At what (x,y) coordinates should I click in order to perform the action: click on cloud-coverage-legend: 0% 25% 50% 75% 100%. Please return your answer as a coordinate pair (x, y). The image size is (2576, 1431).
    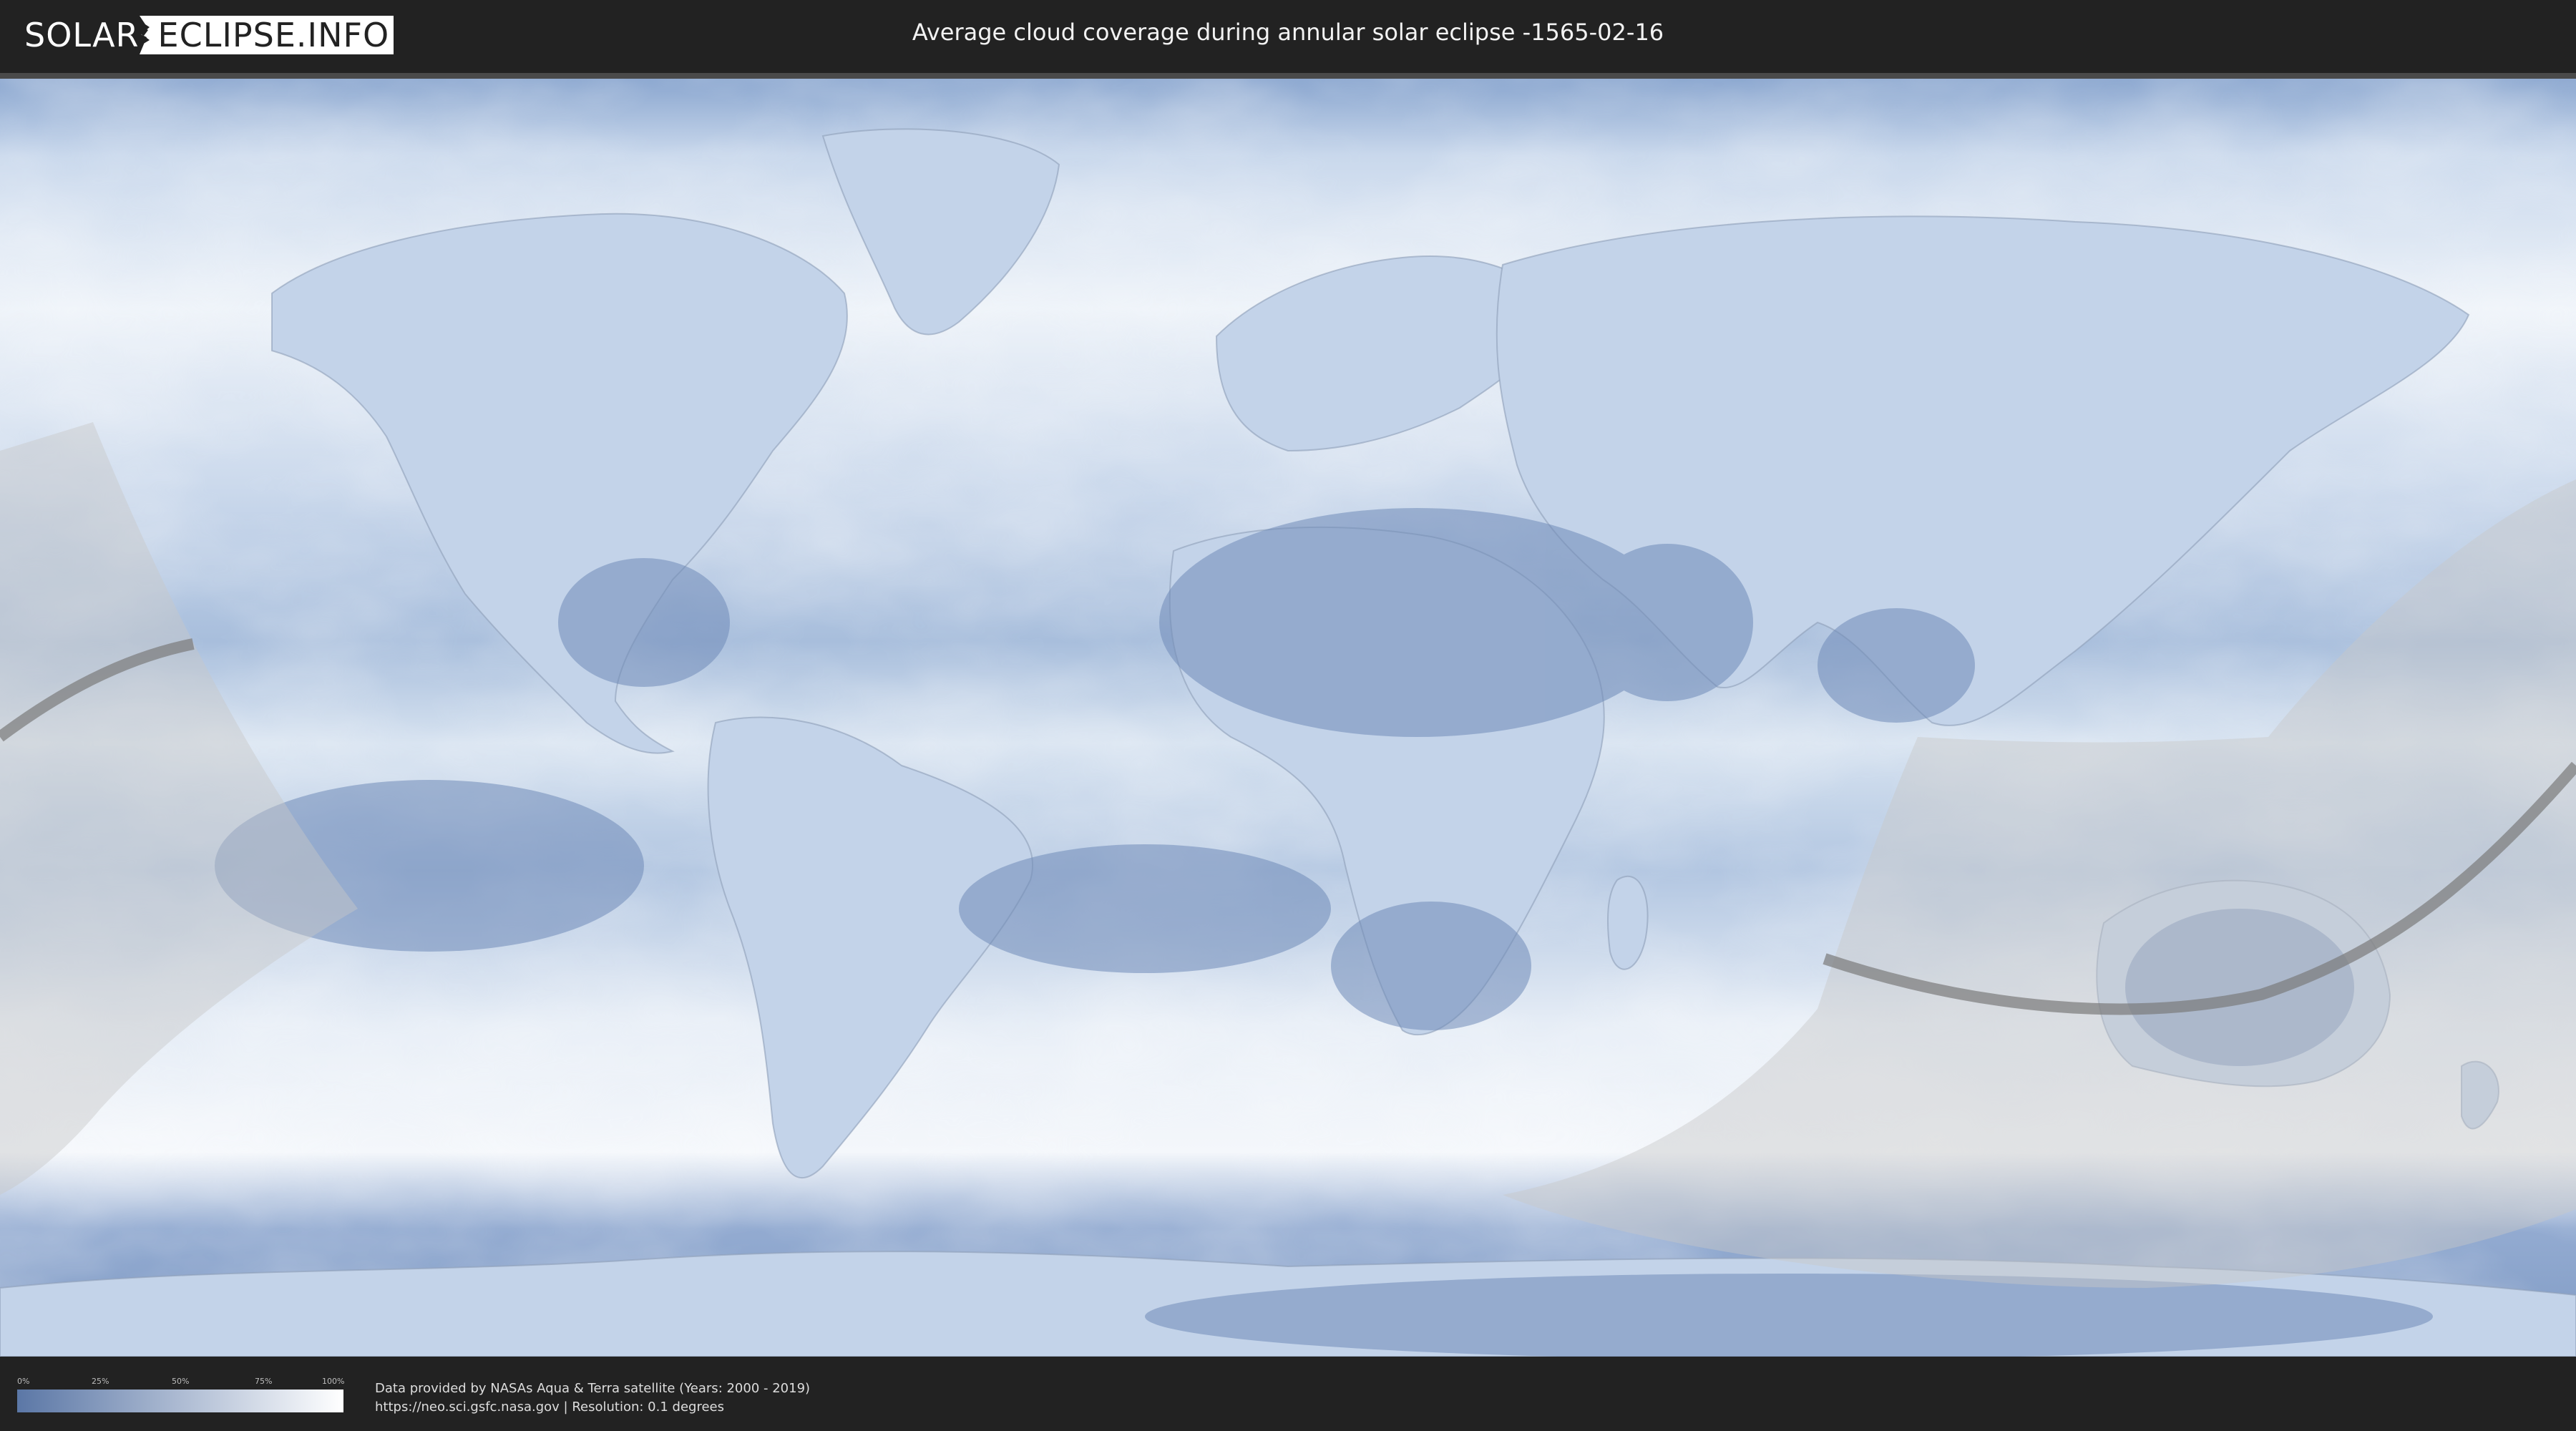
    Looking at the image, I should click on (181, 1398).